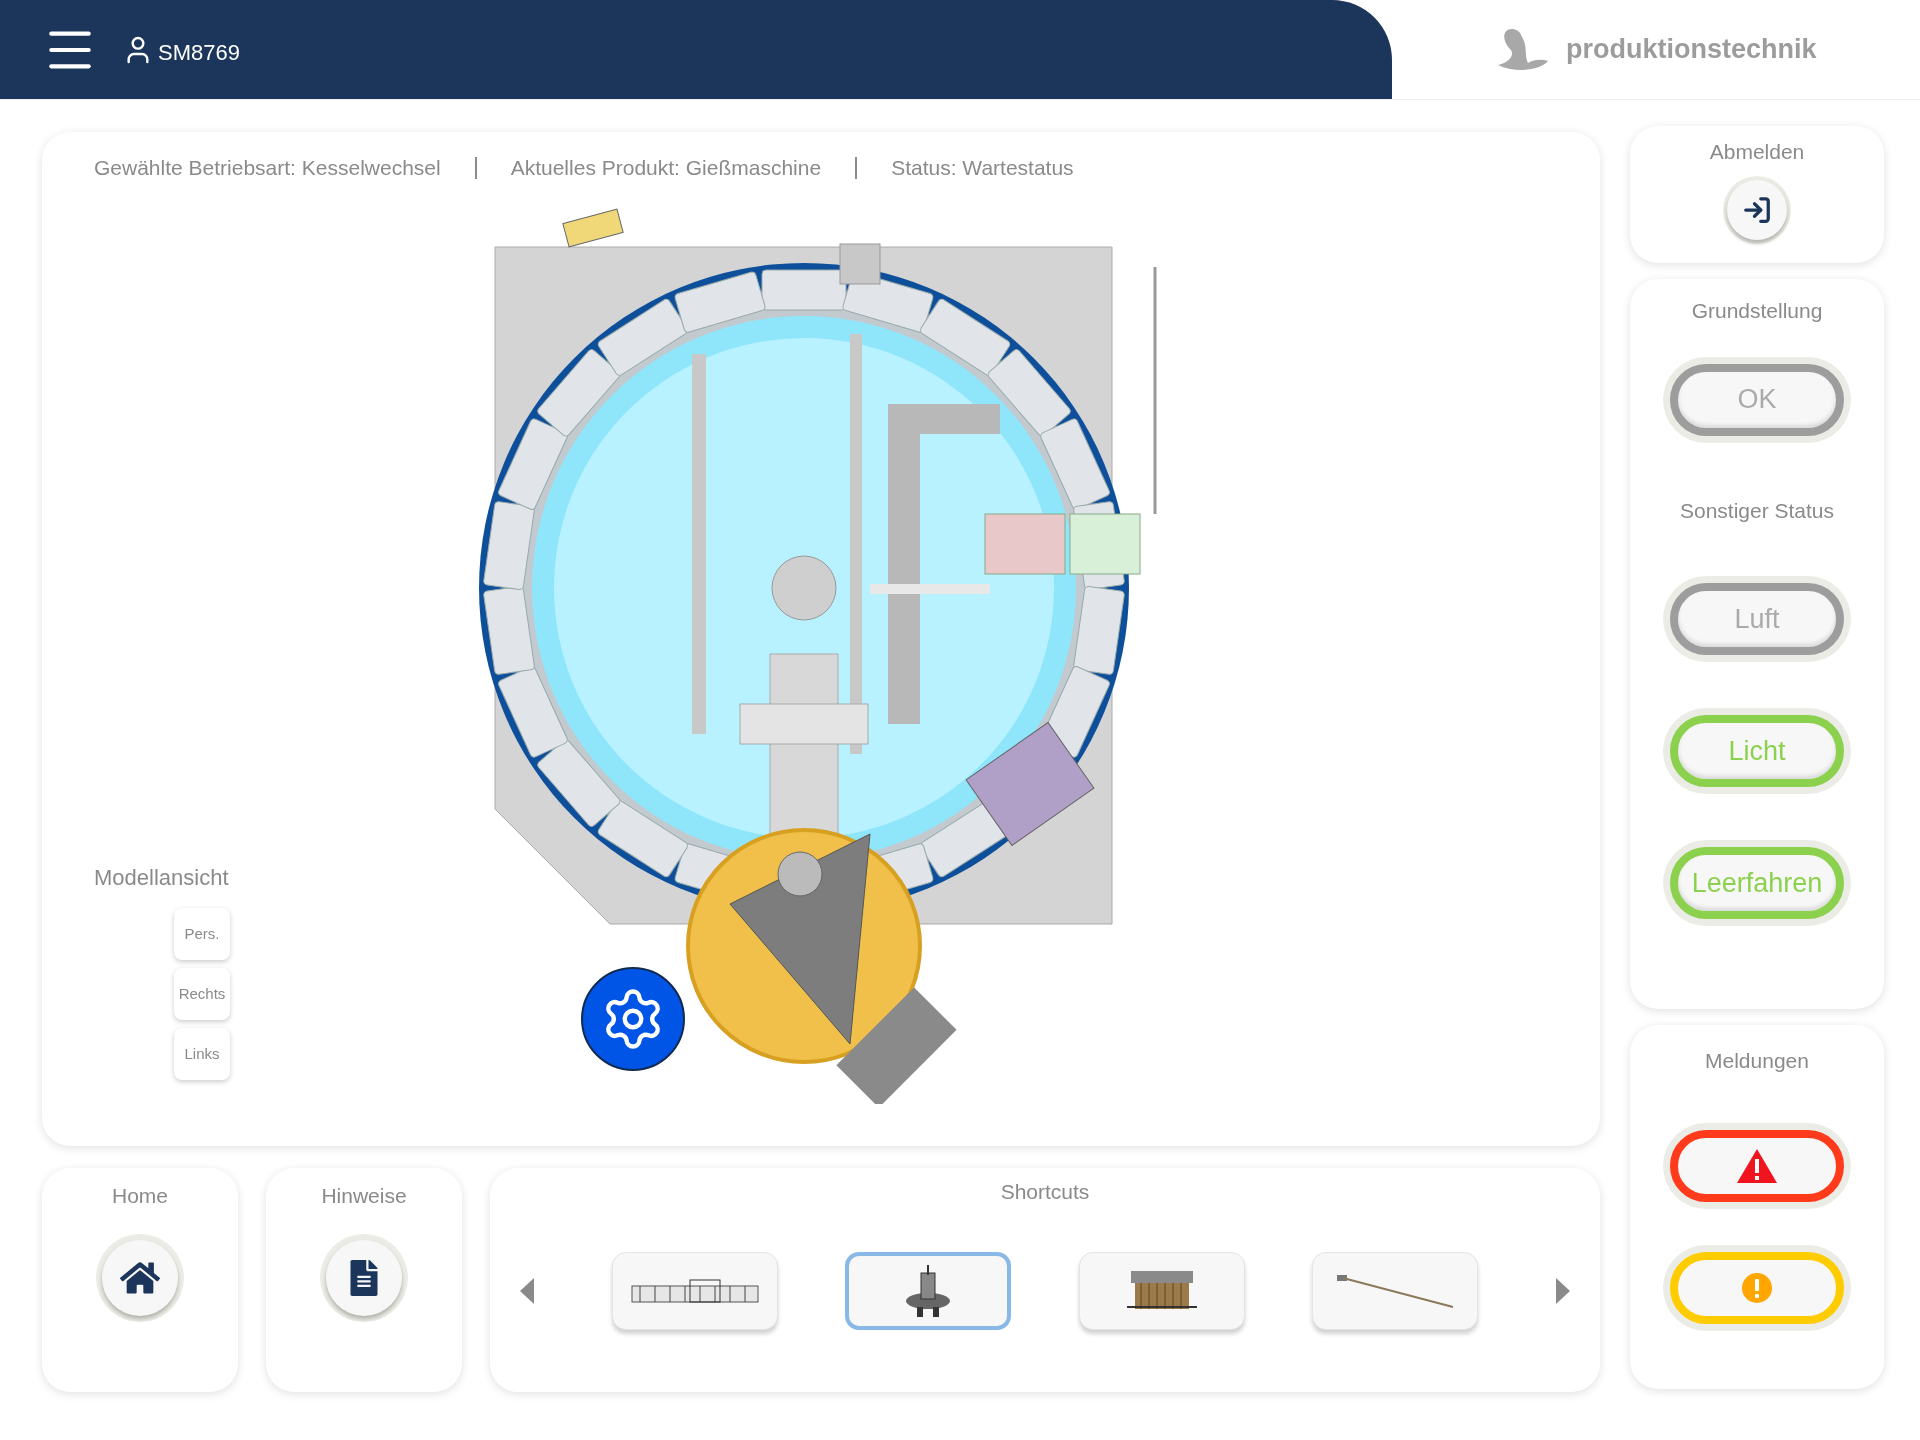 This screenshot has height=1440, width=1920. What do you see at coordinates (140, 1277) in the screenshot?
I see `home-button` at bounding box center [140, 1277].